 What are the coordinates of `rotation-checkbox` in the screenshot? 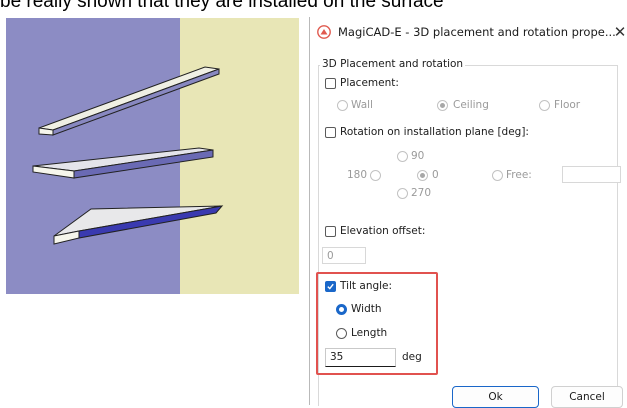 It's located at (330, 132).